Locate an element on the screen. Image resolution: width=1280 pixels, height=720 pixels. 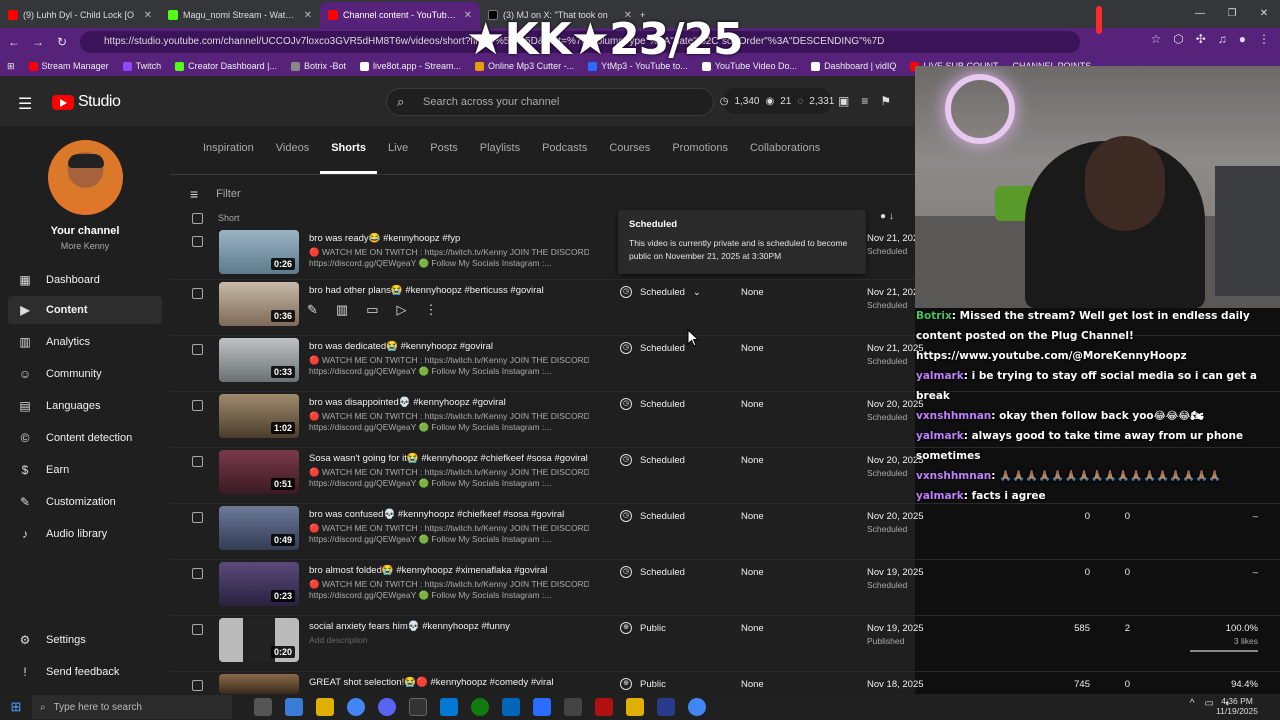
more-options-icon: ⋮ is located at coordinates (431, 310).